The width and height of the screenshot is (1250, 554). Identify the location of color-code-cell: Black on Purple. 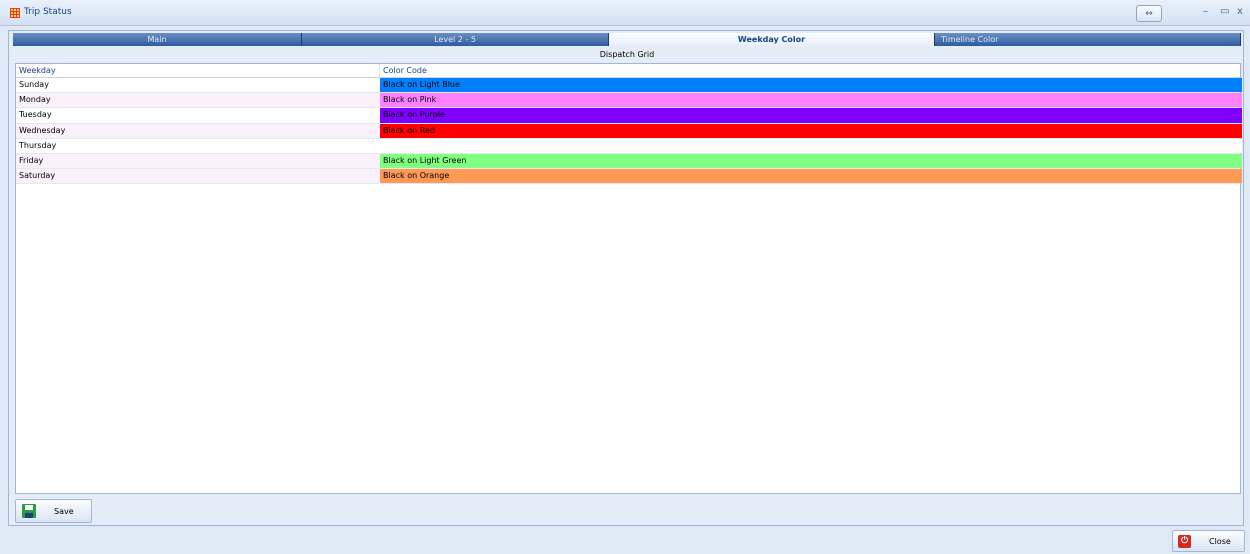
(811, 115).